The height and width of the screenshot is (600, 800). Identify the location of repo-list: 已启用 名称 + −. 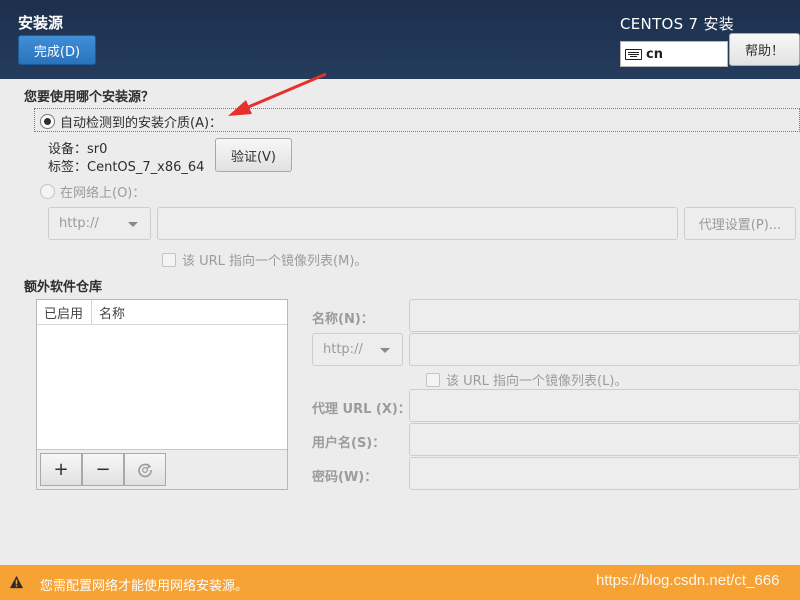
(162, 394).